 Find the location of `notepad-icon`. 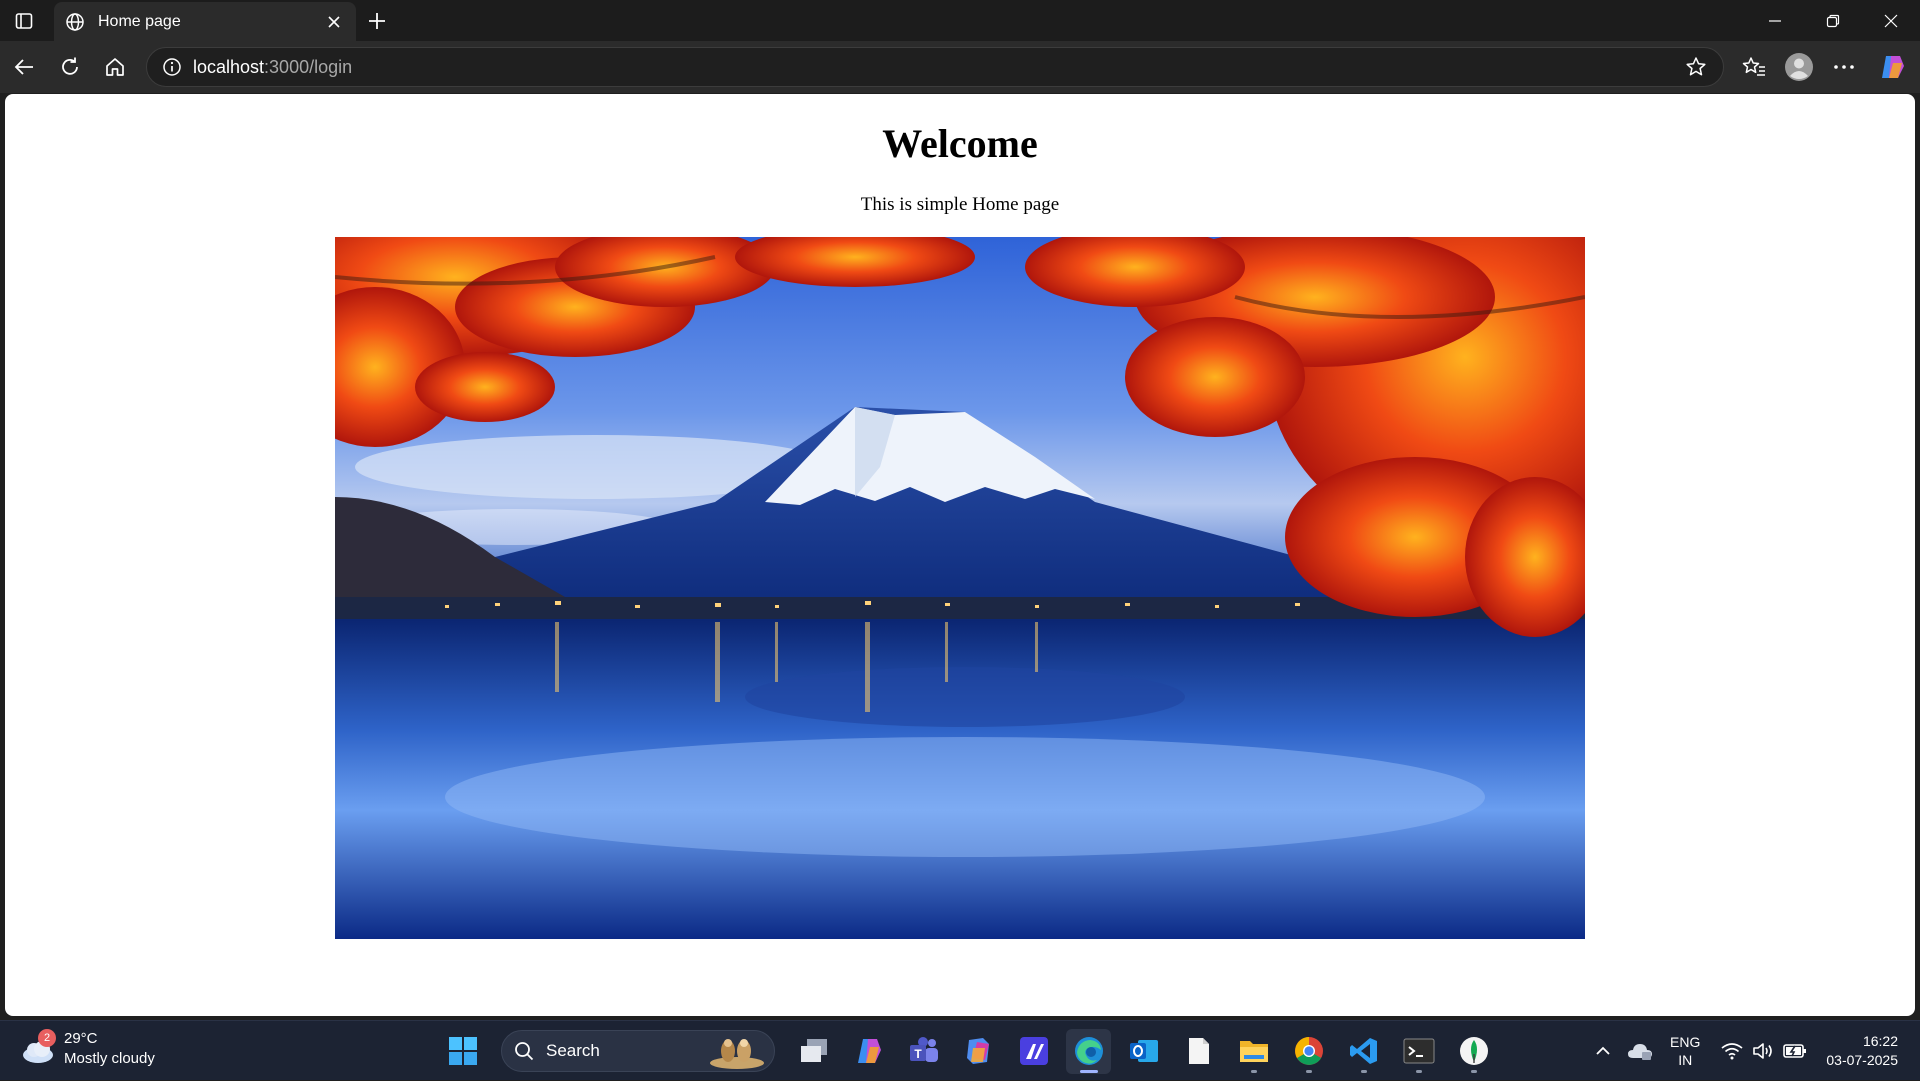

notepad-icon is located at coordinates (1198, 1051).